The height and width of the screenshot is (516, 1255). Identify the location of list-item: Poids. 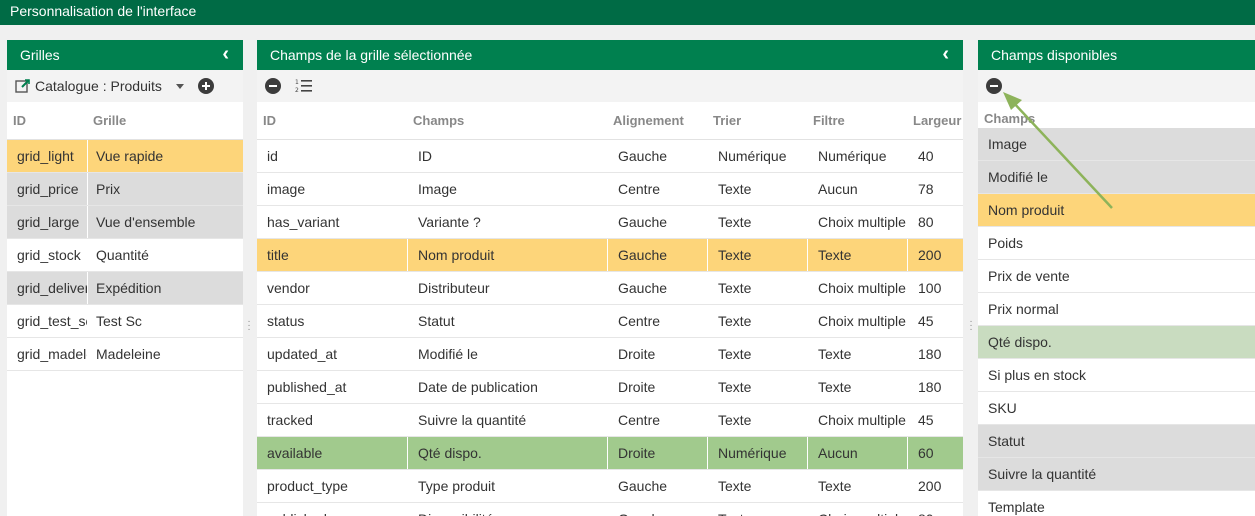
(1116, 243).